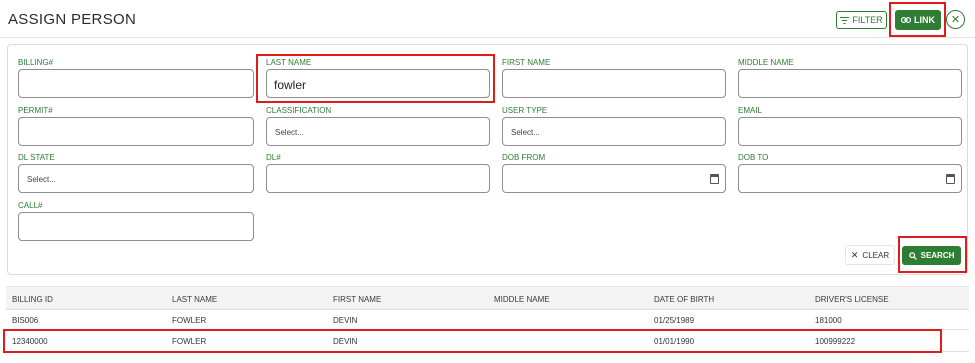 This screenshot has width=975, height=363. Describe the element at coordinates (835, 341) in the screenshot. I see `table-cell: 100999222` at that location.